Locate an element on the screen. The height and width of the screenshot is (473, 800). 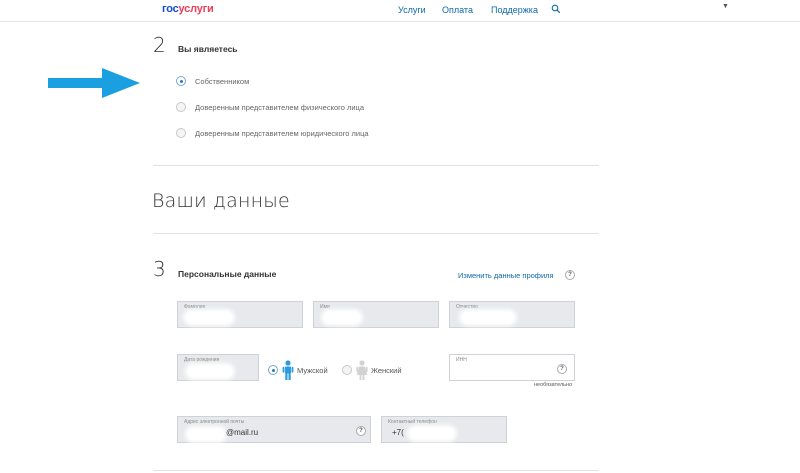
nav-services: Услуги is located at coordinates (412, 10).